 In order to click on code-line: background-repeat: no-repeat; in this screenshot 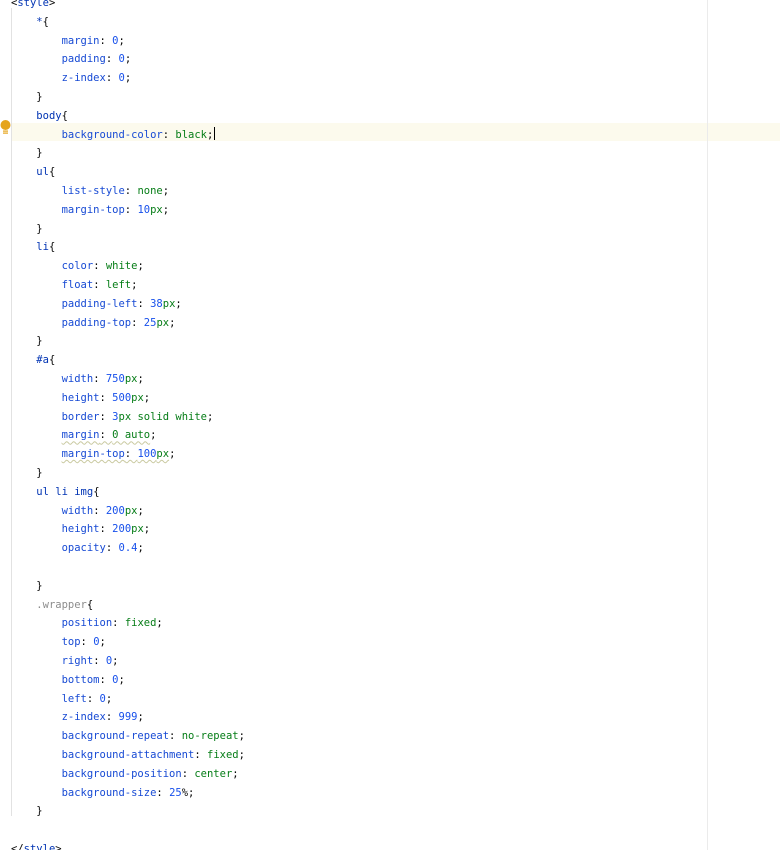, I will do `click(128, 736)`.